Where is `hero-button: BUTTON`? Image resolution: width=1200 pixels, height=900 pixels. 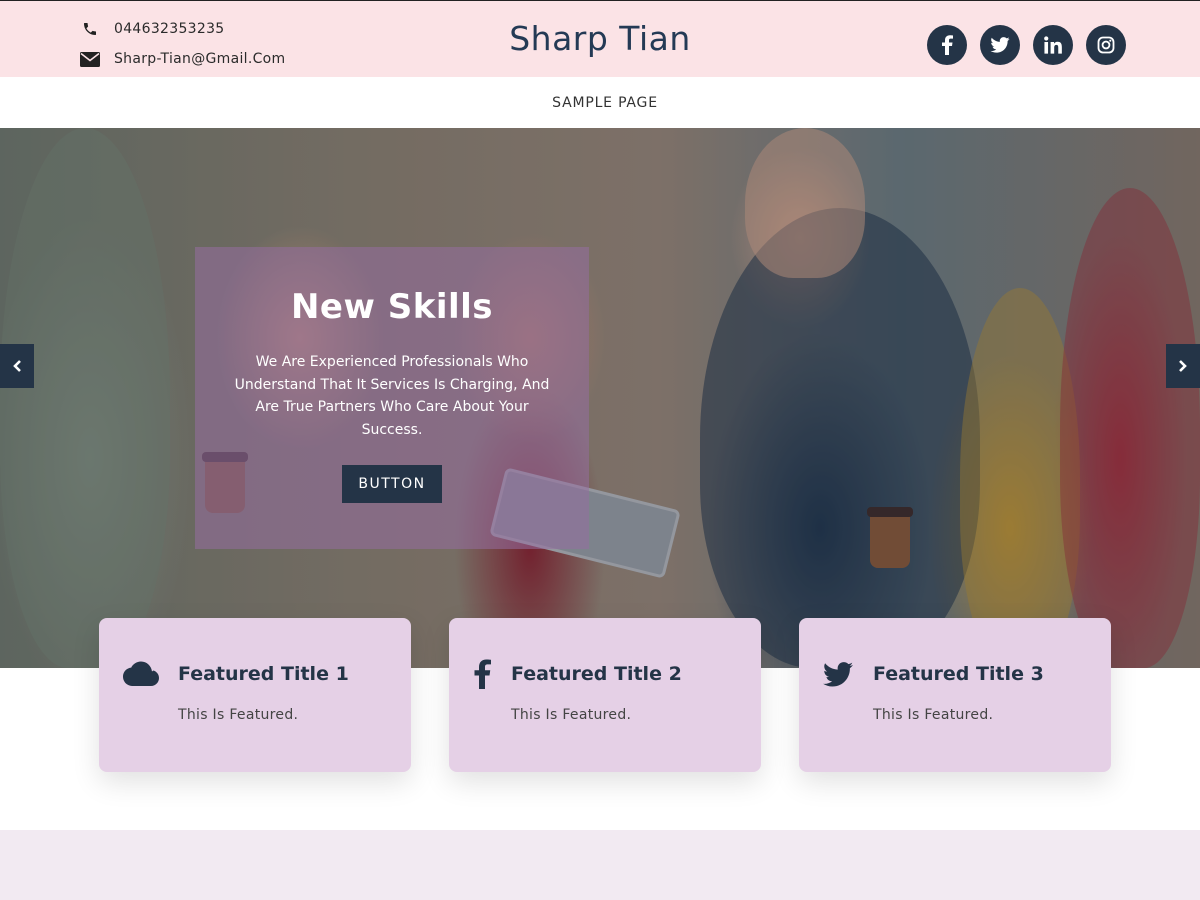 hero-button: BUTTON is located at coordinates (392, 484).